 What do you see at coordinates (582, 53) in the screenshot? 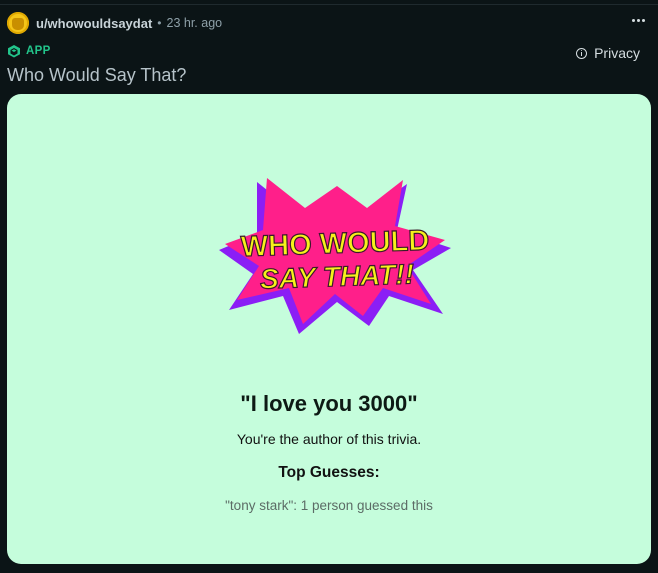
I see `info-icon` at bounding box center [582, 53].